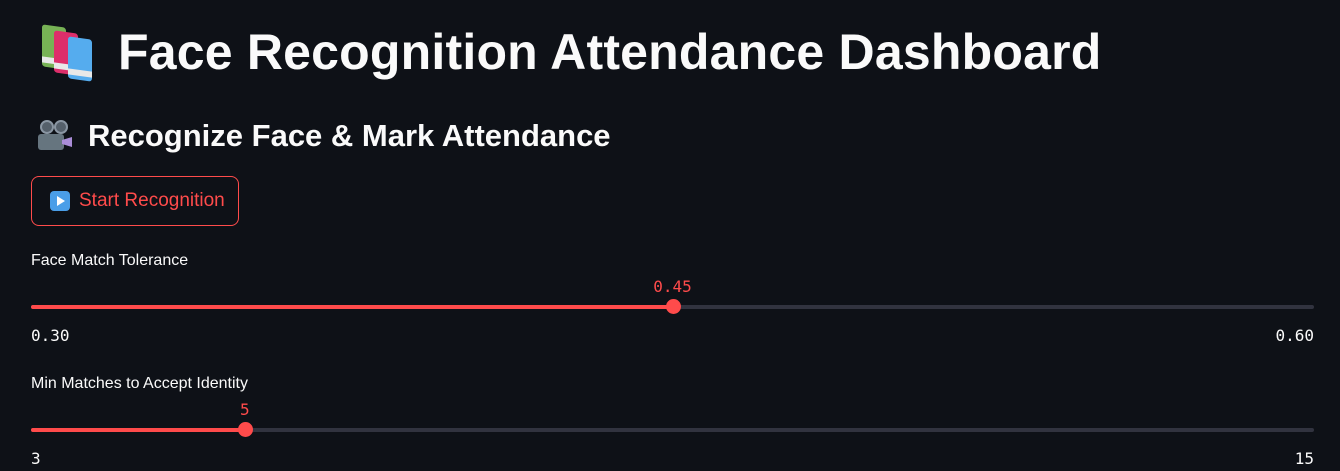 This screenshot has height=471, width=1340. I want to click on tolerance-slider-value: 0.45, so click(672, 286).